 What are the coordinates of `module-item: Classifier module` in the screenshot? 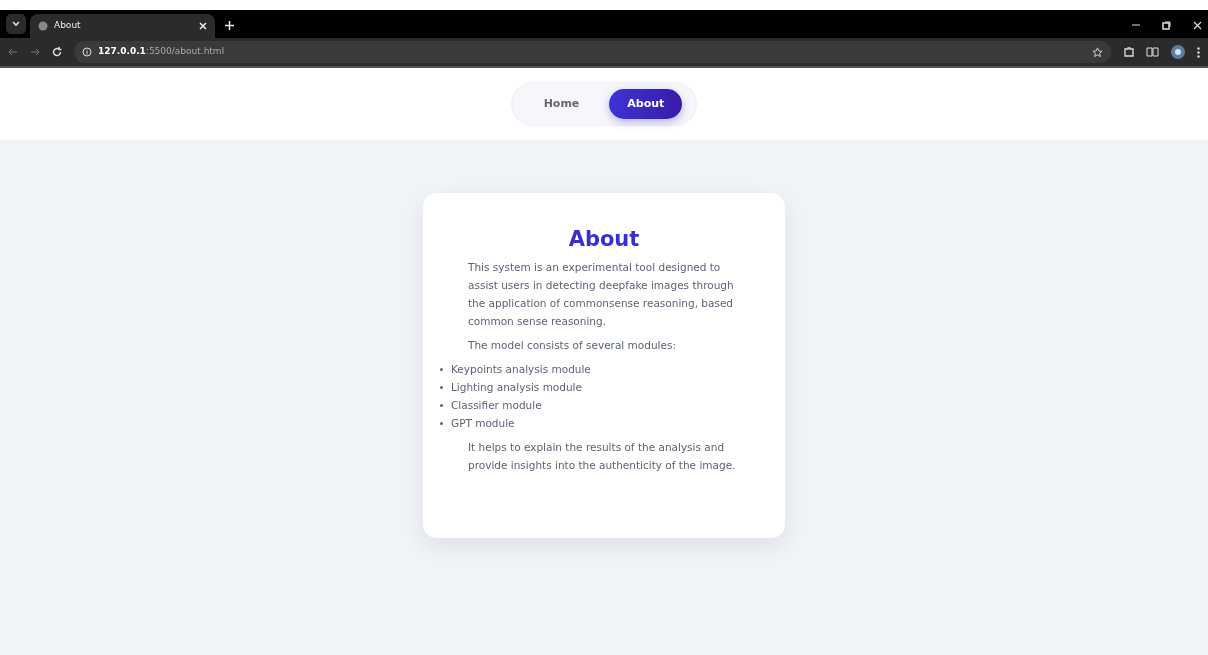 It's located at (496, 406).